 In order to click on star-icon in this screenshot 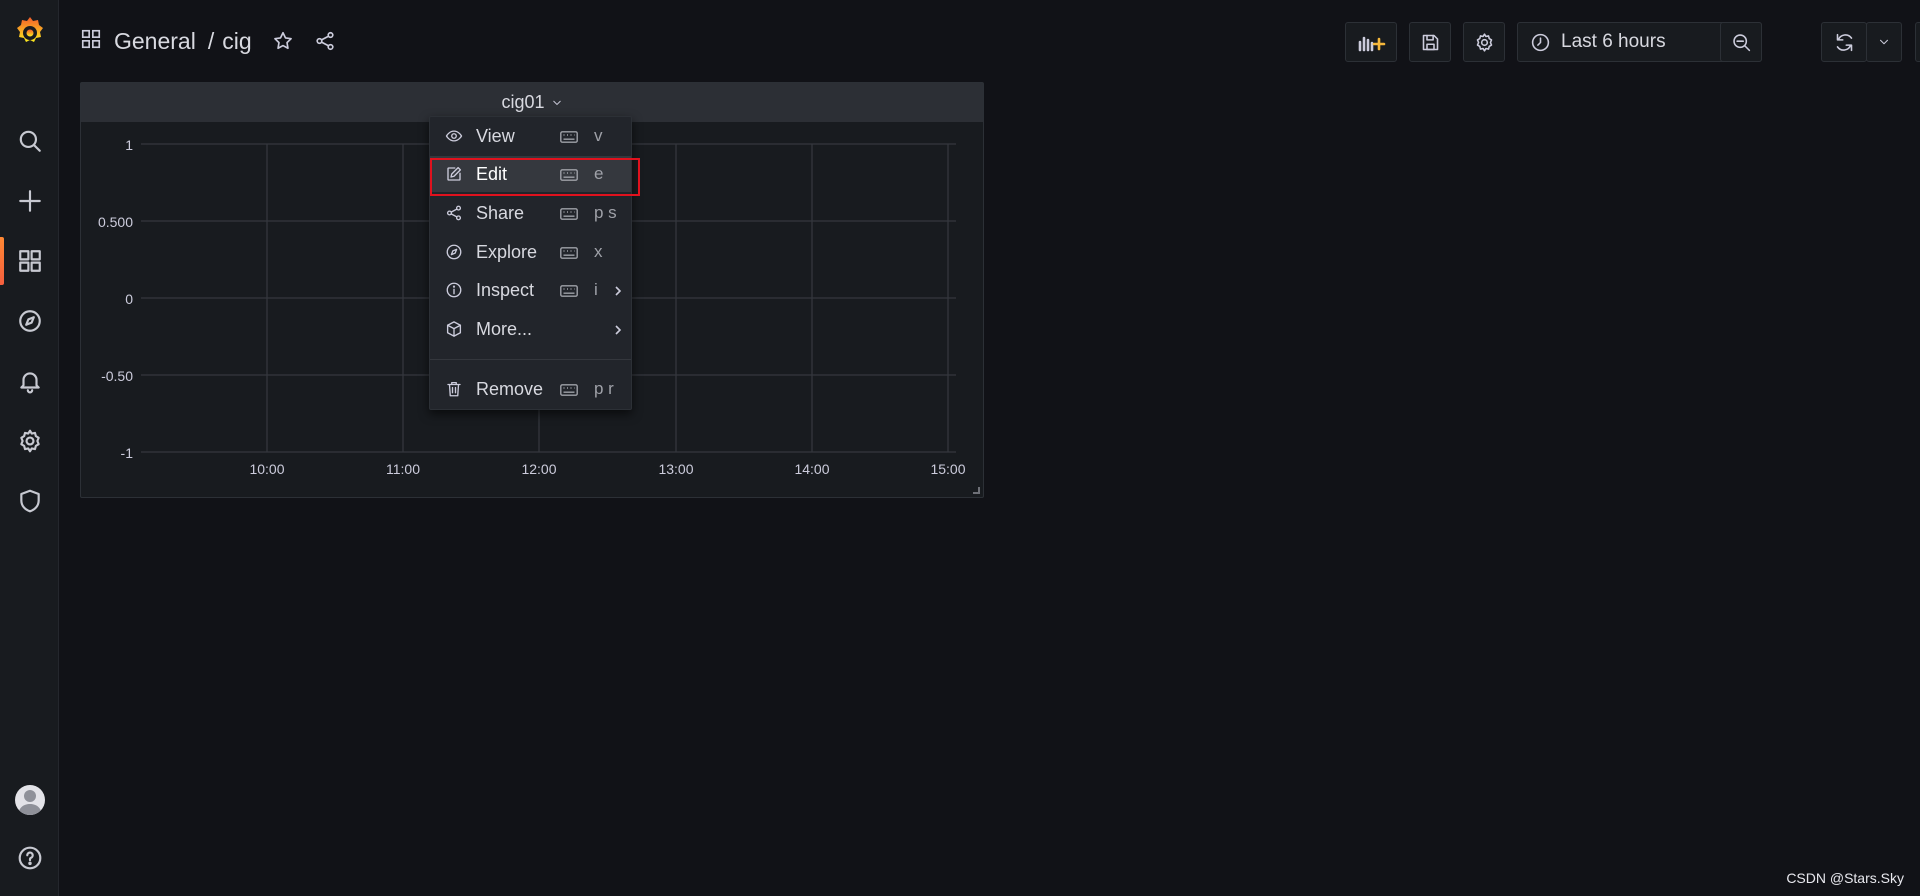, I will do `click(282, 40)`.